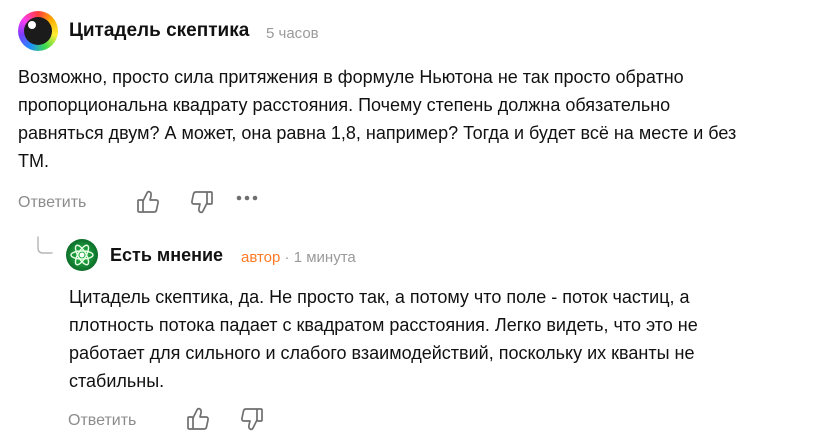  I want to click on comment-time: 5 часов, so click(292, 33).